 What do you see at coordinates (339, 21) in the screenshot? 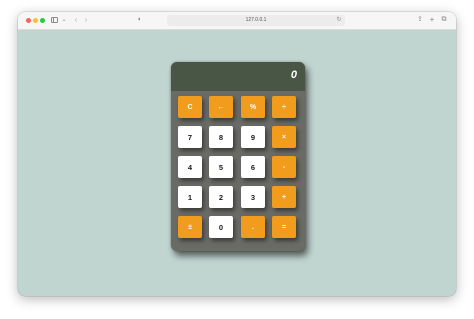
I see `reload-icon: ↻` at bounding box center [339, 21].